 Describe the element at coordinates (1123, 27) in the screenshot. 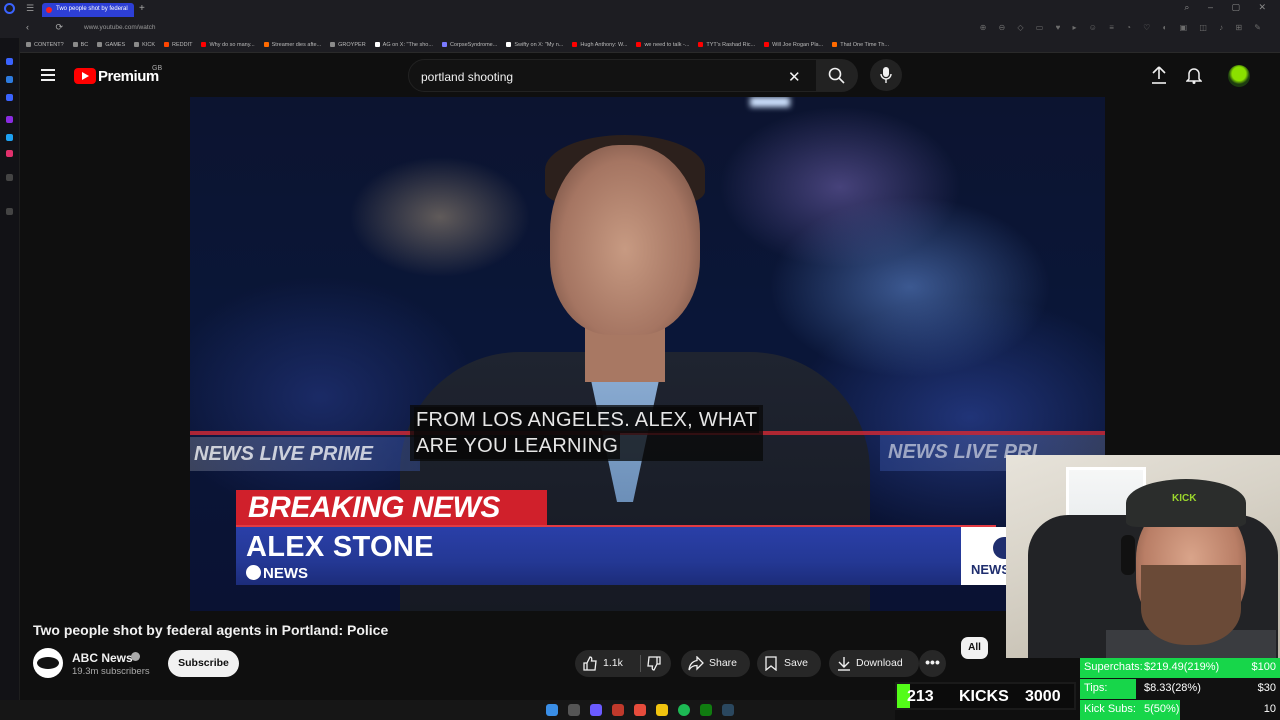

I see `extension-icons: ⊕ ⊖ ◇ ▭ ♥ ▸ ☺ ≡ ◔ ♡ ◐ ▣ ◫ ♪ ⊞ ✎` at that location.